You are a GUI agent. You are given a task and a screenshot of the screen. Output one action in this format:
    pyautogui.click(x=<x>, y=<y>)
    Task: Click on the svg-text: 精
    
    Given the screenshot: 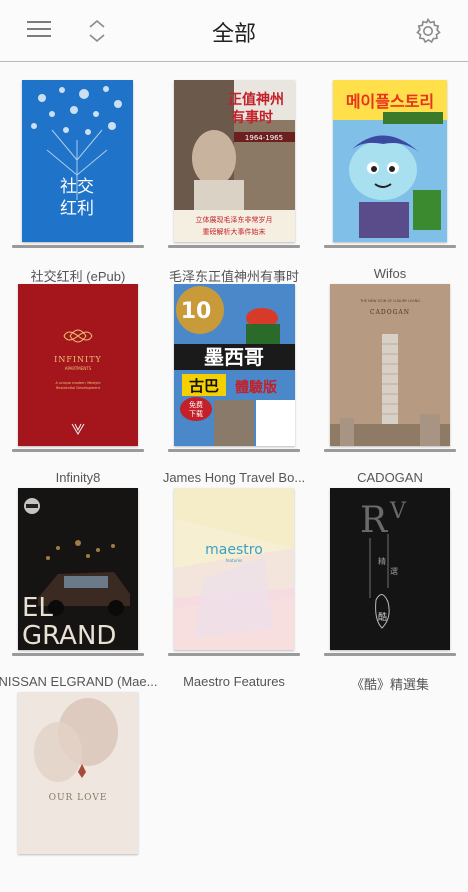 What is the action you would take?
    pyautogui.click(x=382, y=561)
    